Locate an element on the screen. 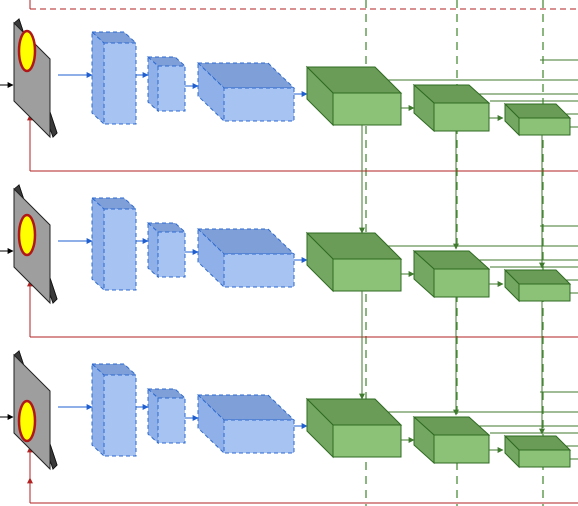 The image size is (578, 506). row-3-encoder-block-2-side is located at coordinates (153, 416).